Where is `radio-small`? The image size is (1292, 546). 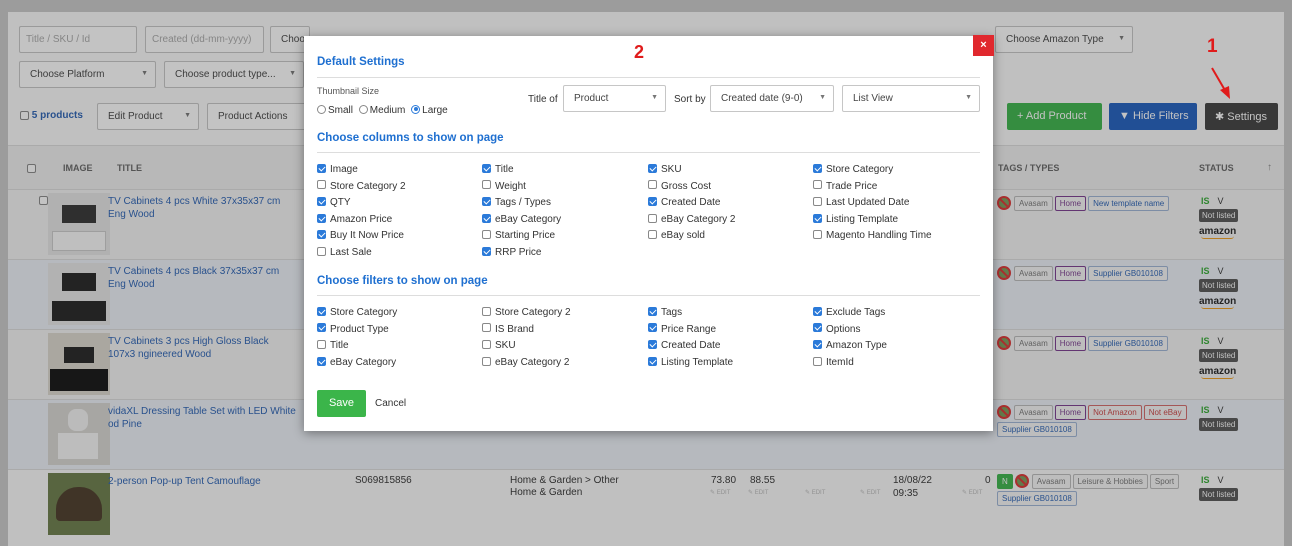 radio-small is located at coordinates (321, 109).